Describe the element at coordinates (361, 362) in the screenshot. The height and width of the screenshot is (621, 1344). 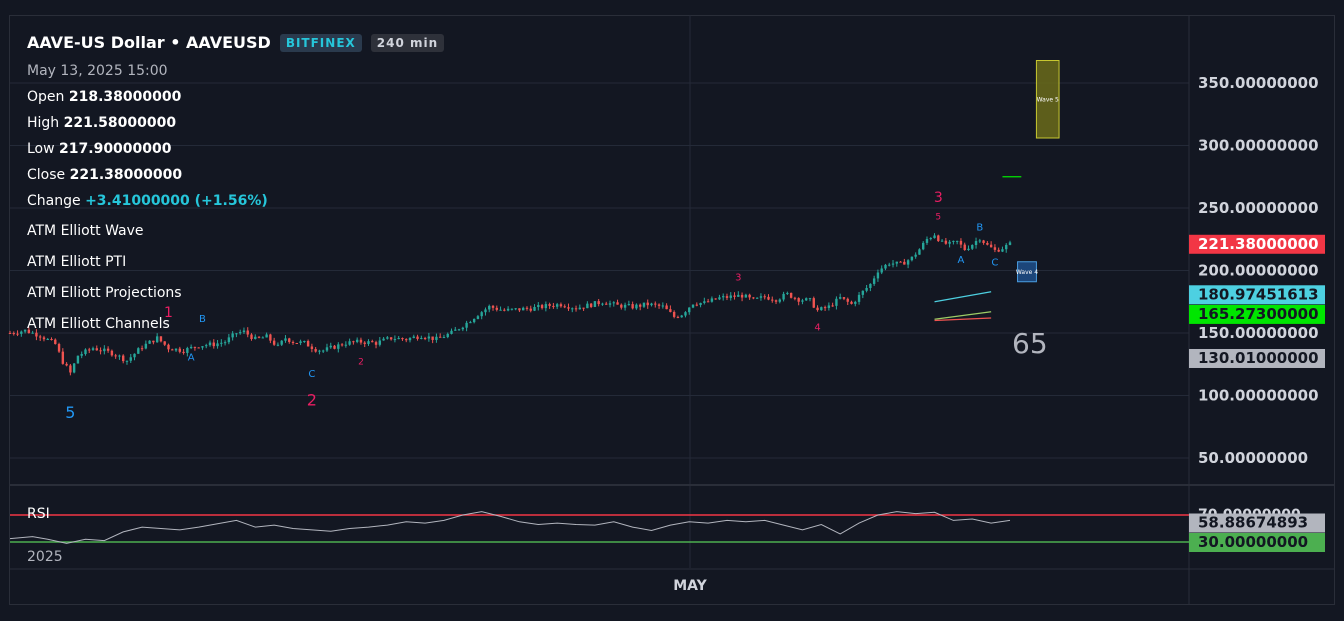
I see `wave-label: 2` at that location.